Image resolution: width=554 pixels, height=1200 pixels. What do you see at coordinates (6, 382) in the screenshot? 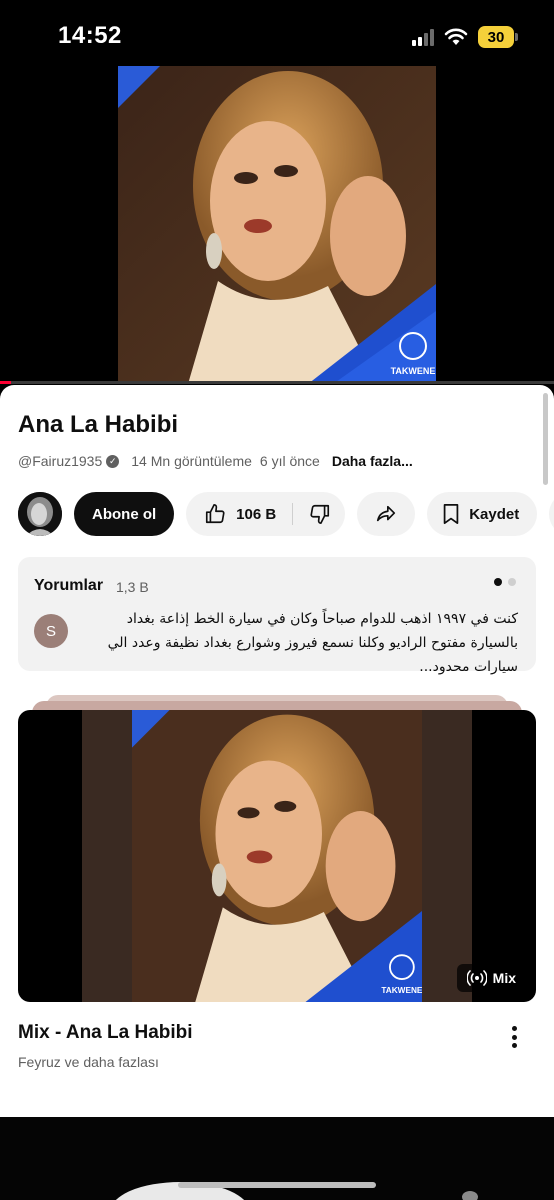
I see `progress-fill` at bounding box center [6, 382].